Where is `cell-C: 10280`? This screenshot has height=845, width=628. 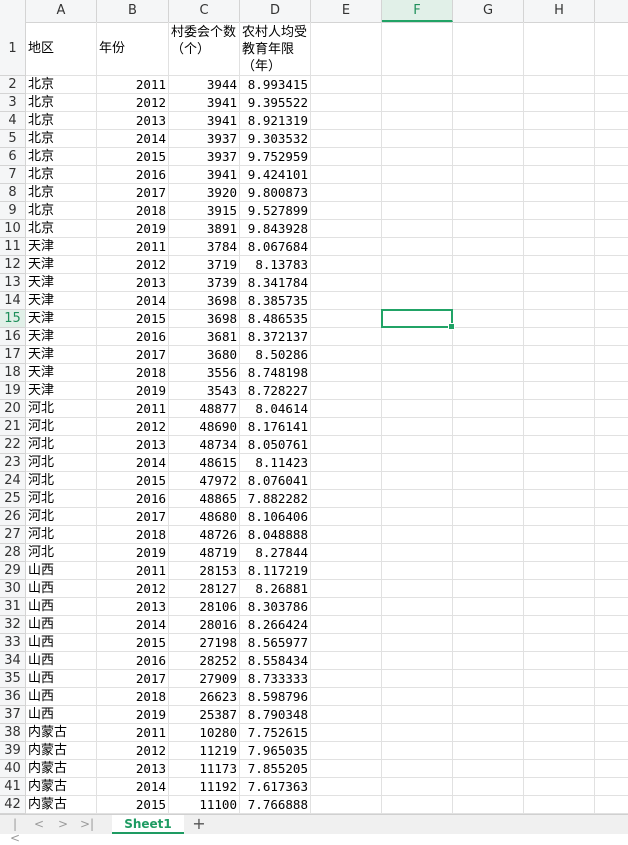
cell-C: 10280 is located at coordinates (204, 733).